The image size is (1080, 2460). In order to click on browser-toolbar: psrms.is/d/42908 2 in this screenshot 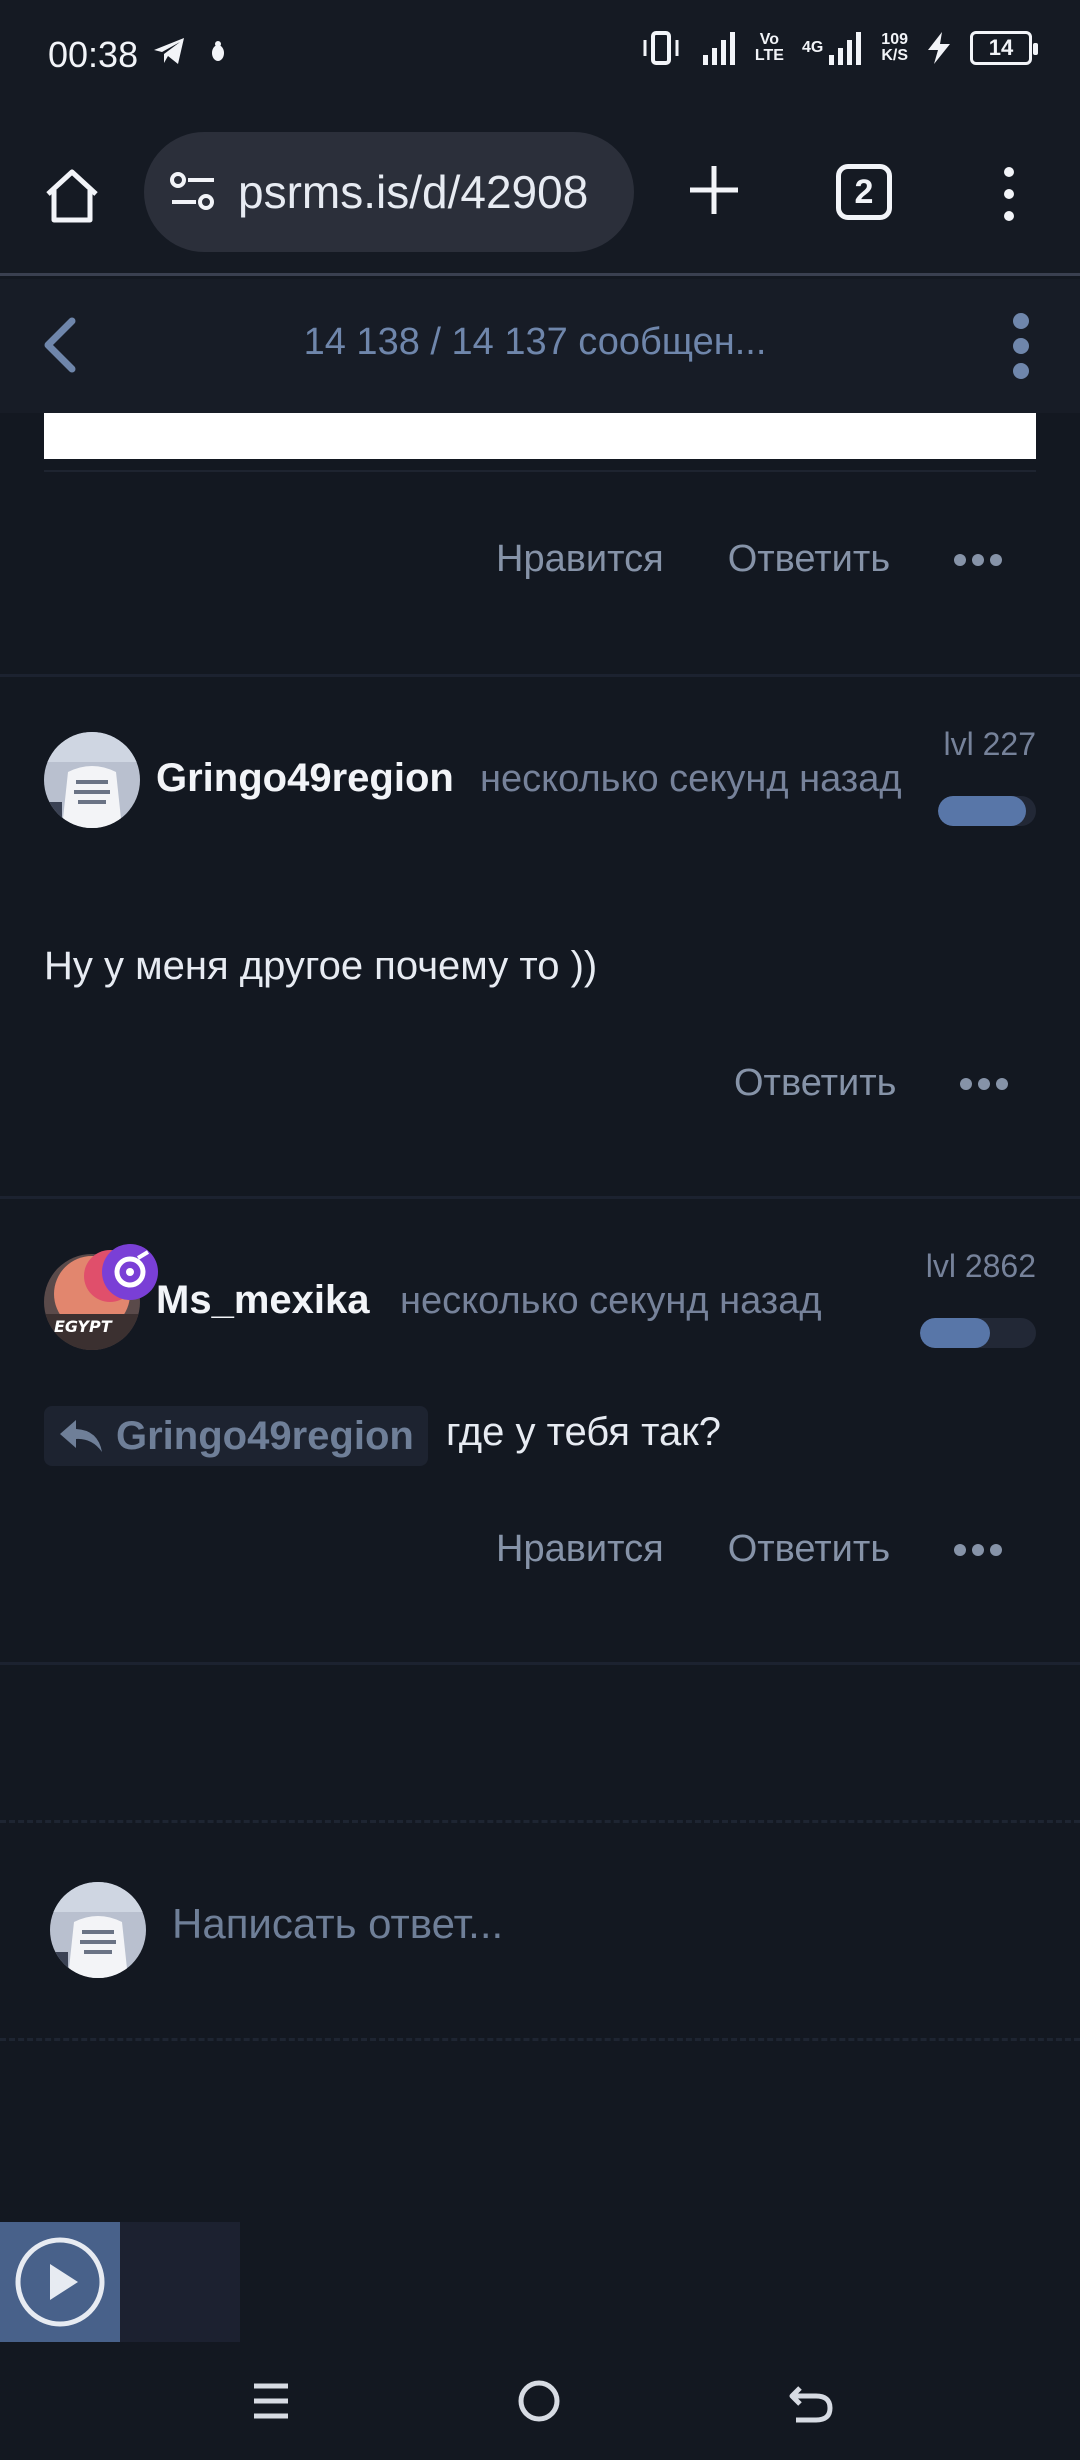, I will do `click(540, 198)`.